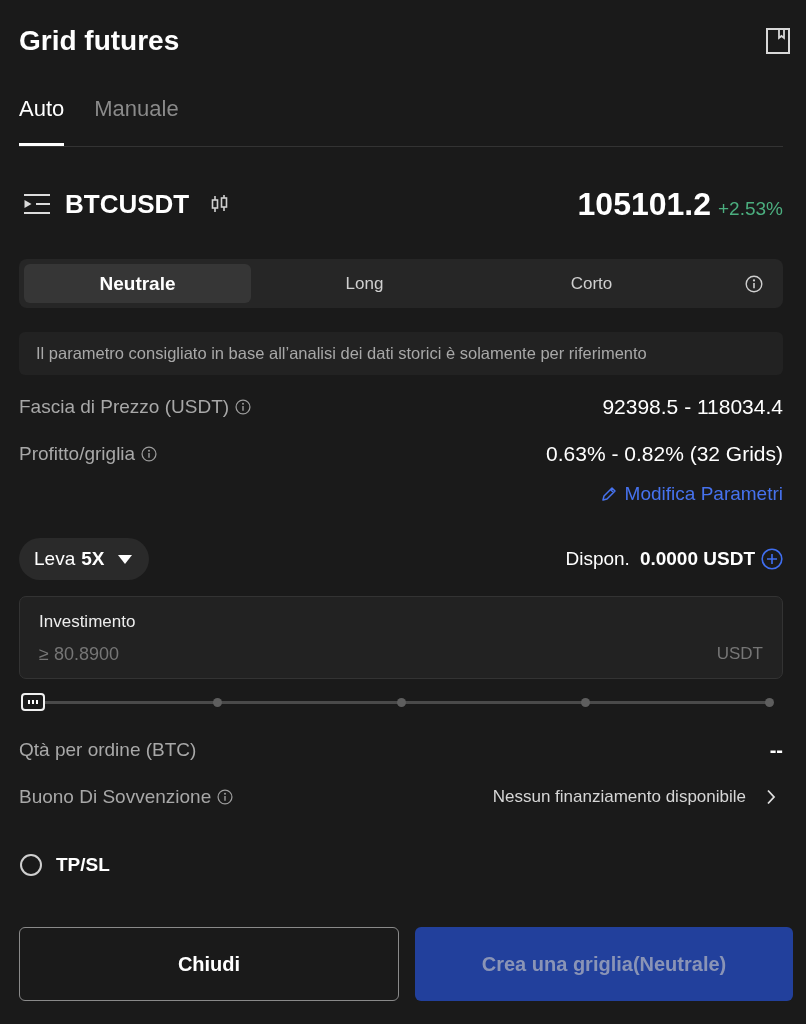  What do you see at coordinates (99, 41) in the screenshot?
I see `page-title: Grid futures` at bounding box center [99, 41].